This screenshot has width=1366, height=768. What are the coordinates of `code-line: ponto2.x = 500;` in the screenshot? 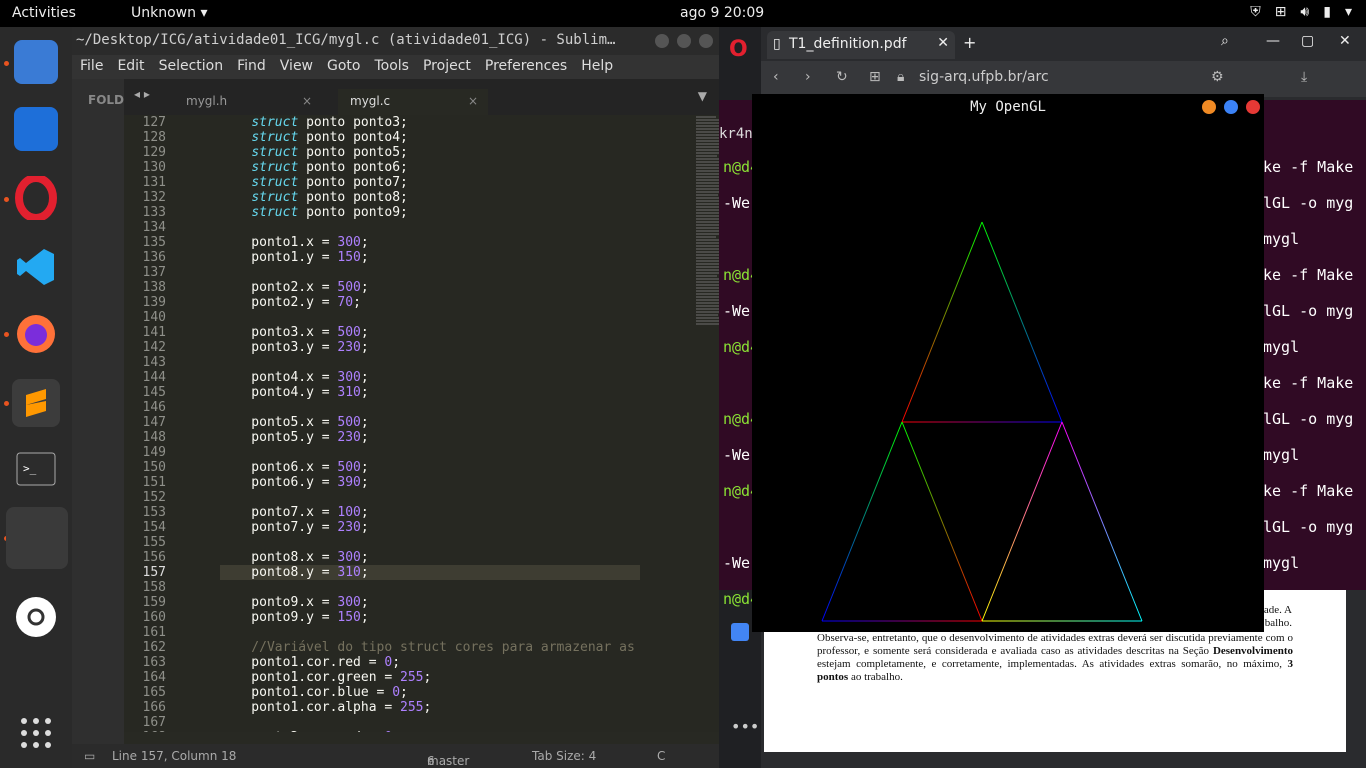 It's located at (430, 287).